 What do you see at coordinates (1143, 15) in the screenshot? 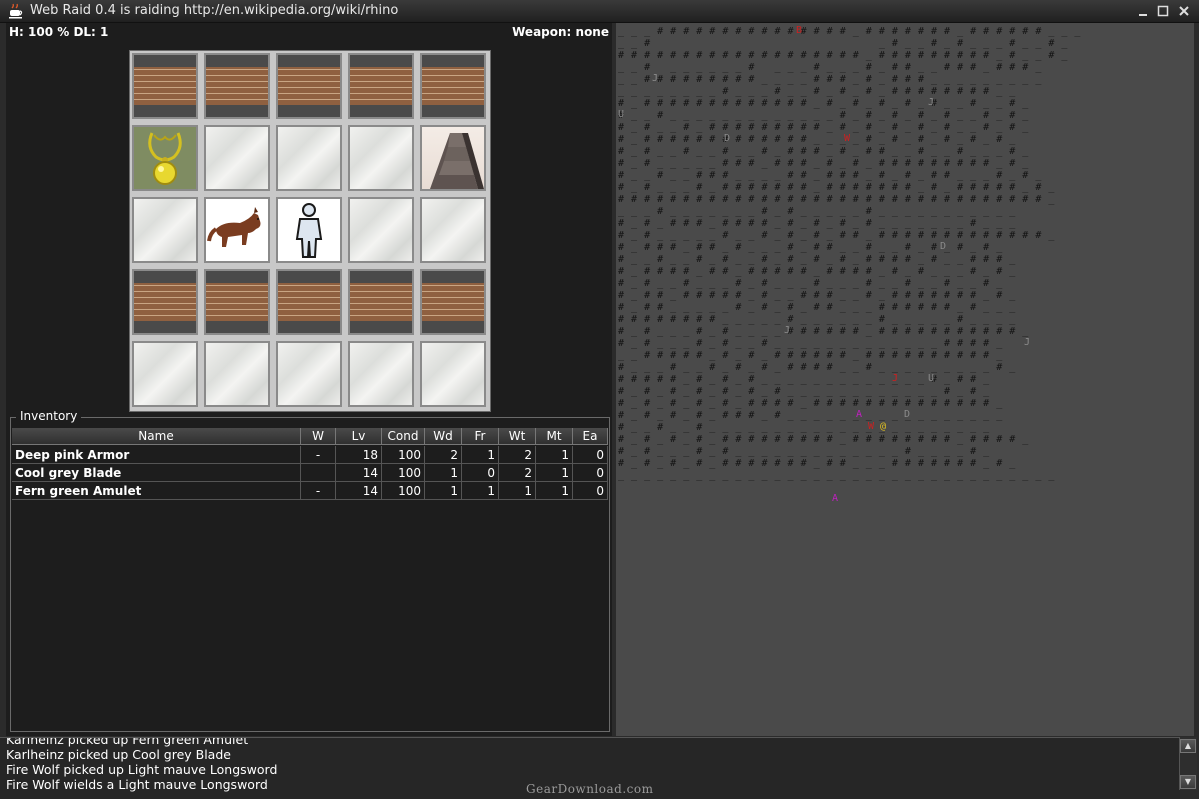
I see `minimize-icon` at bounding box center [1143, 15].